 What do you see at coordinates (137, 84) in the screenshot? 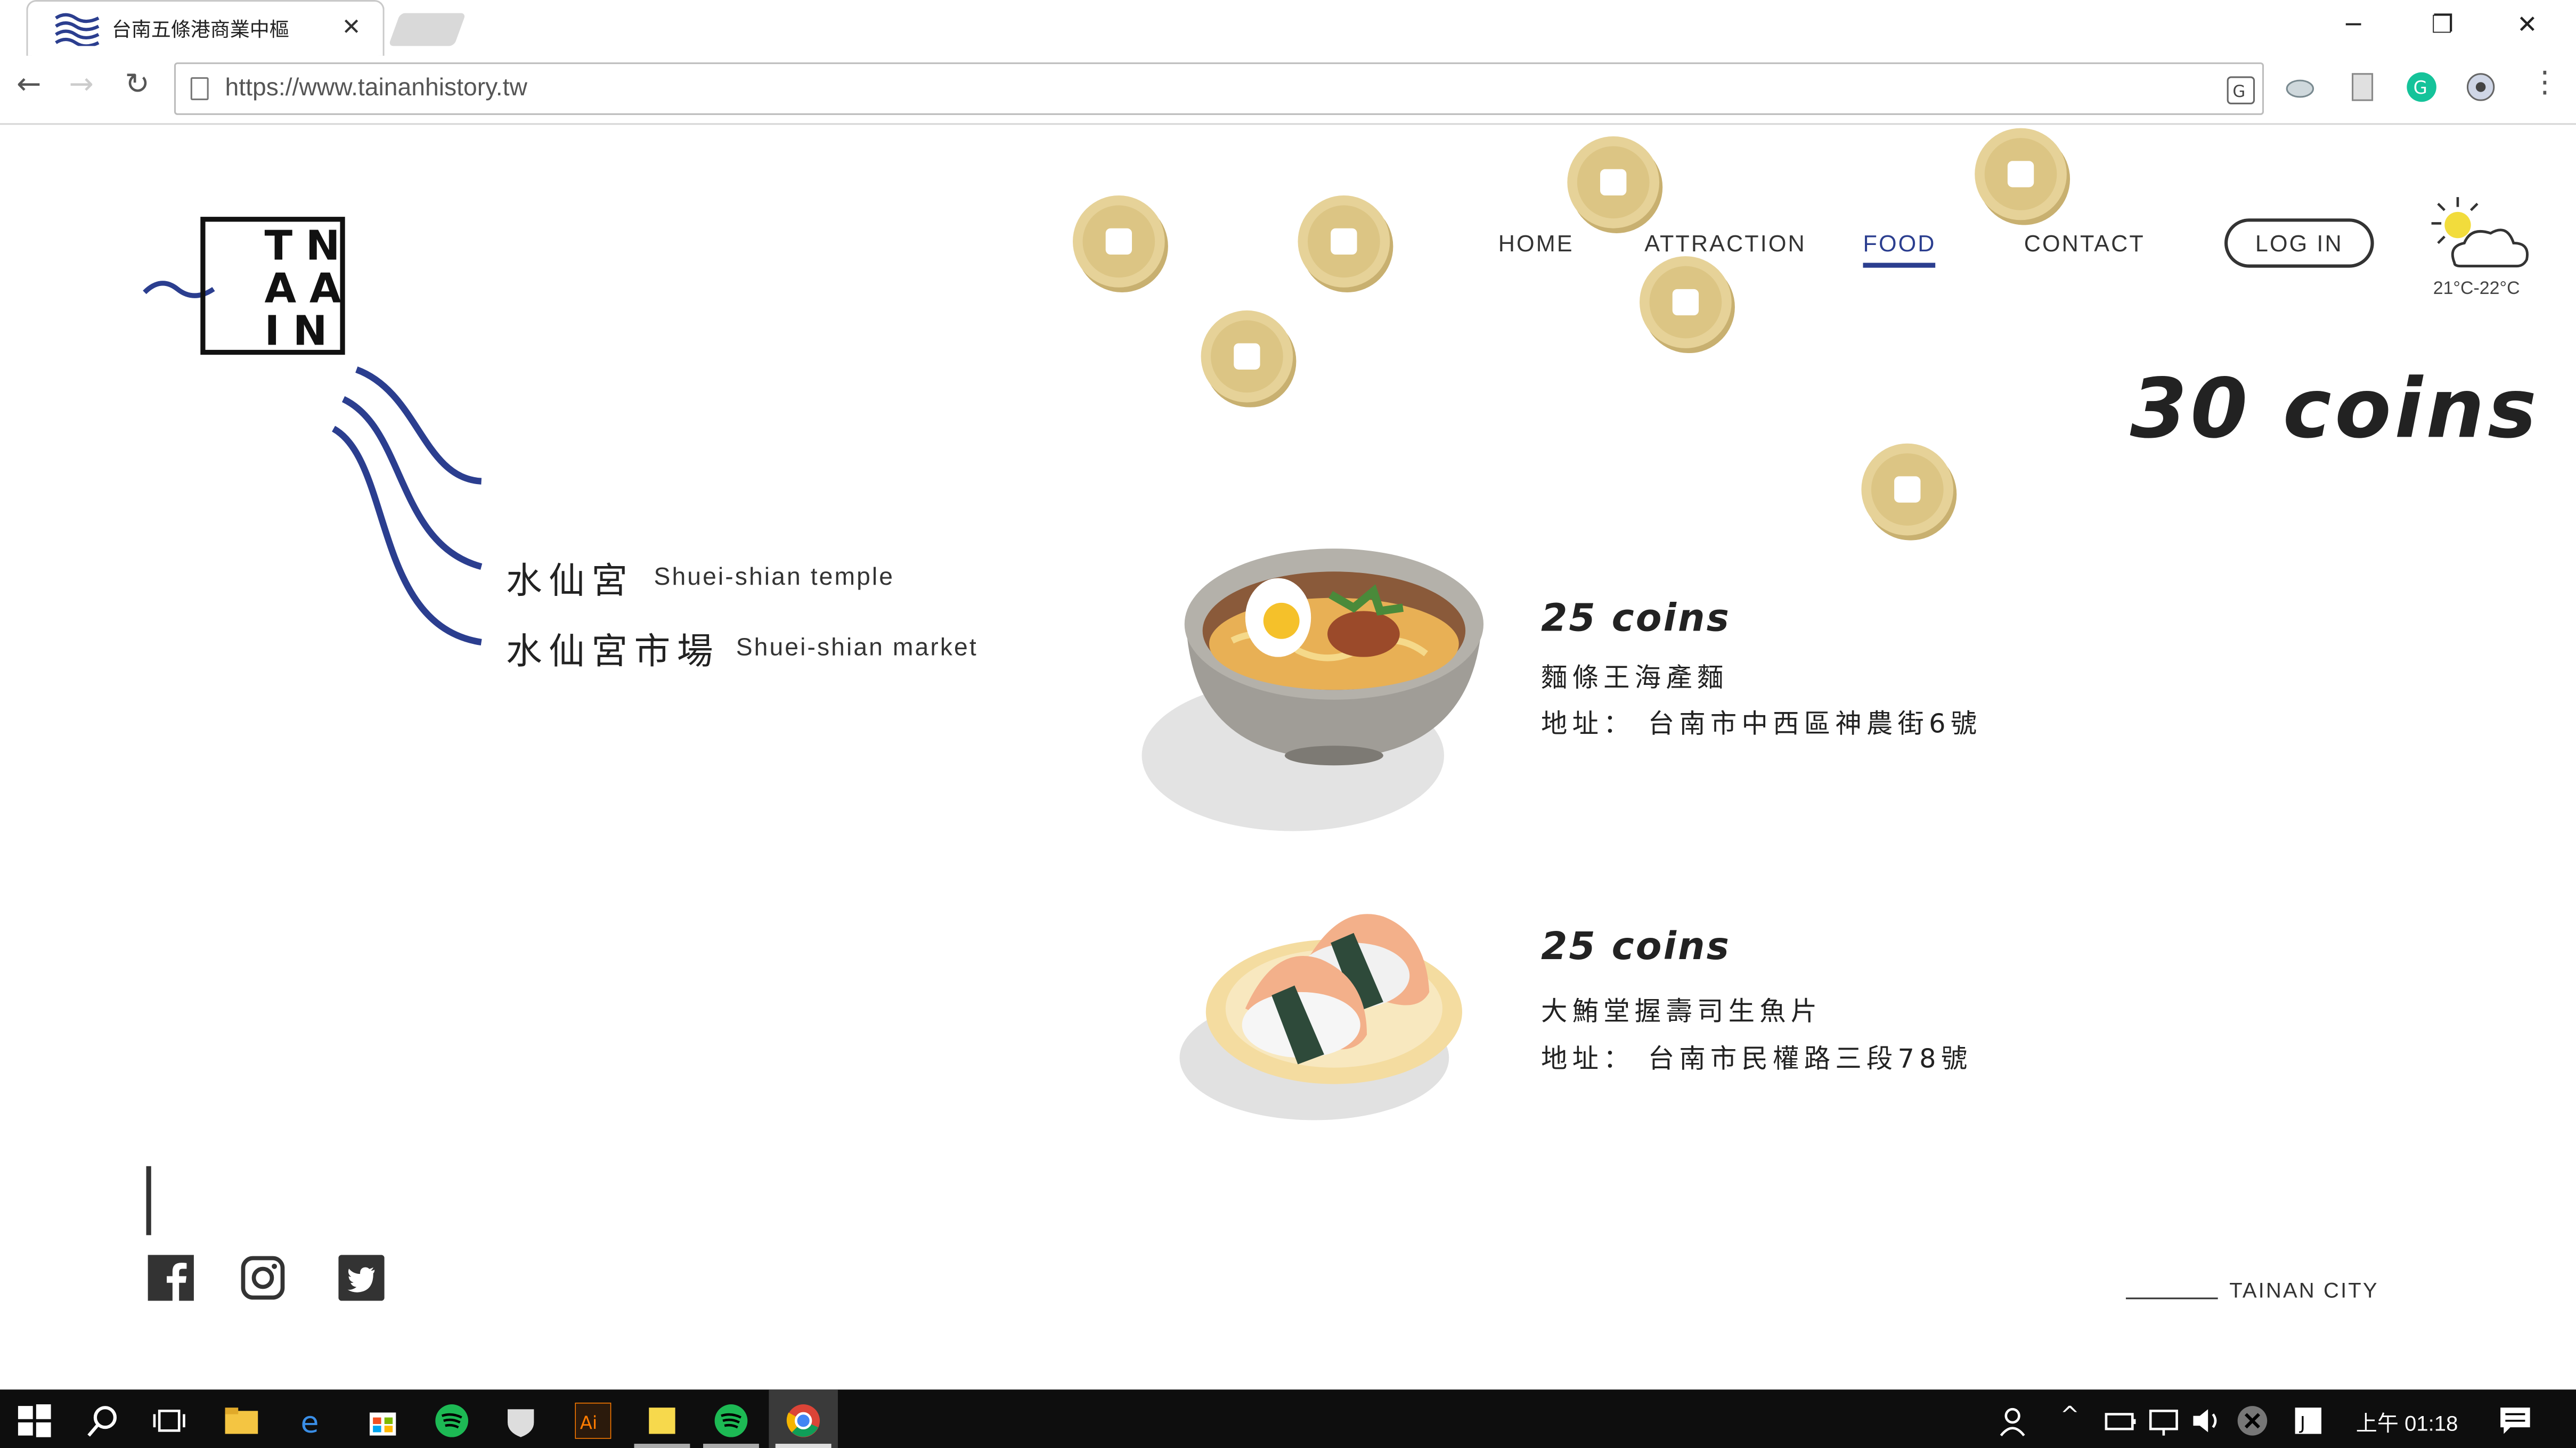
I see `reload-icon: ↻` at bounding box center [137, 84].